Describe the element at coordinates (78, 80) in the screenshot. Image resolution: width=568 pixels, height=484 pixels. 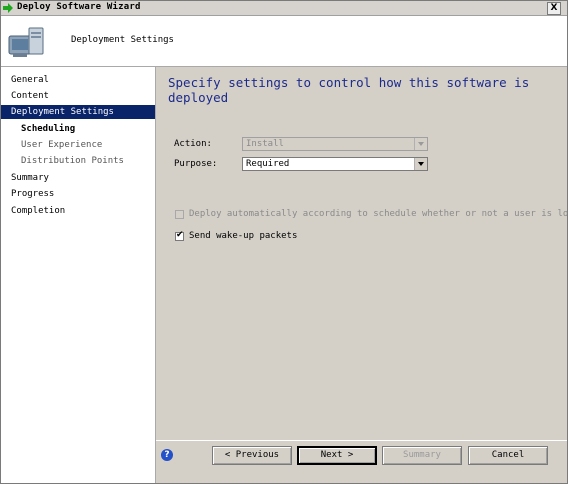
I see `sidebar-item-general: General` at that location.